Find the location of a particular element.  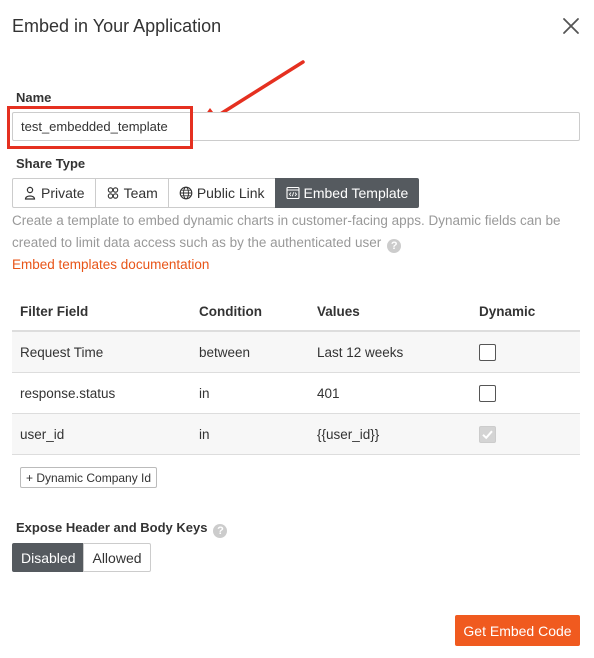

values-cell: {{user_id}} is located at coordinates (348, 434).